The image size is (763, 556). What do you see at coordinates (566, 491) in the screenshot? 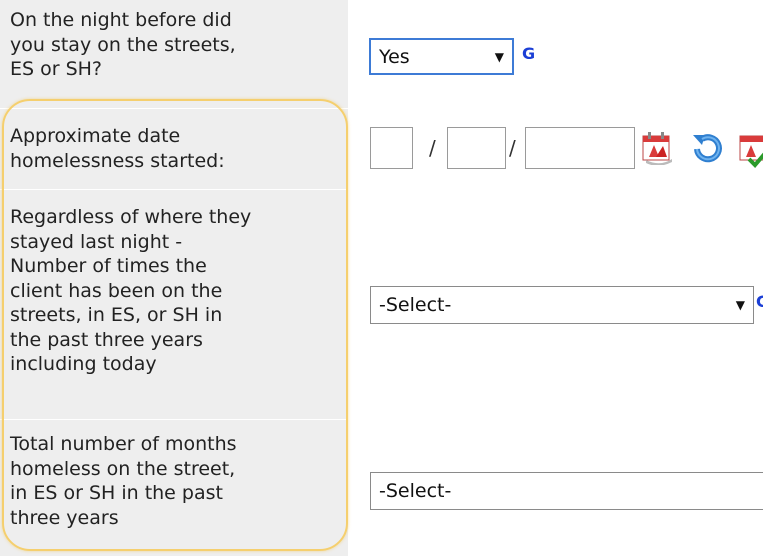
I see `months-homeless-select: -Select-` at bounding box center [566, 491].